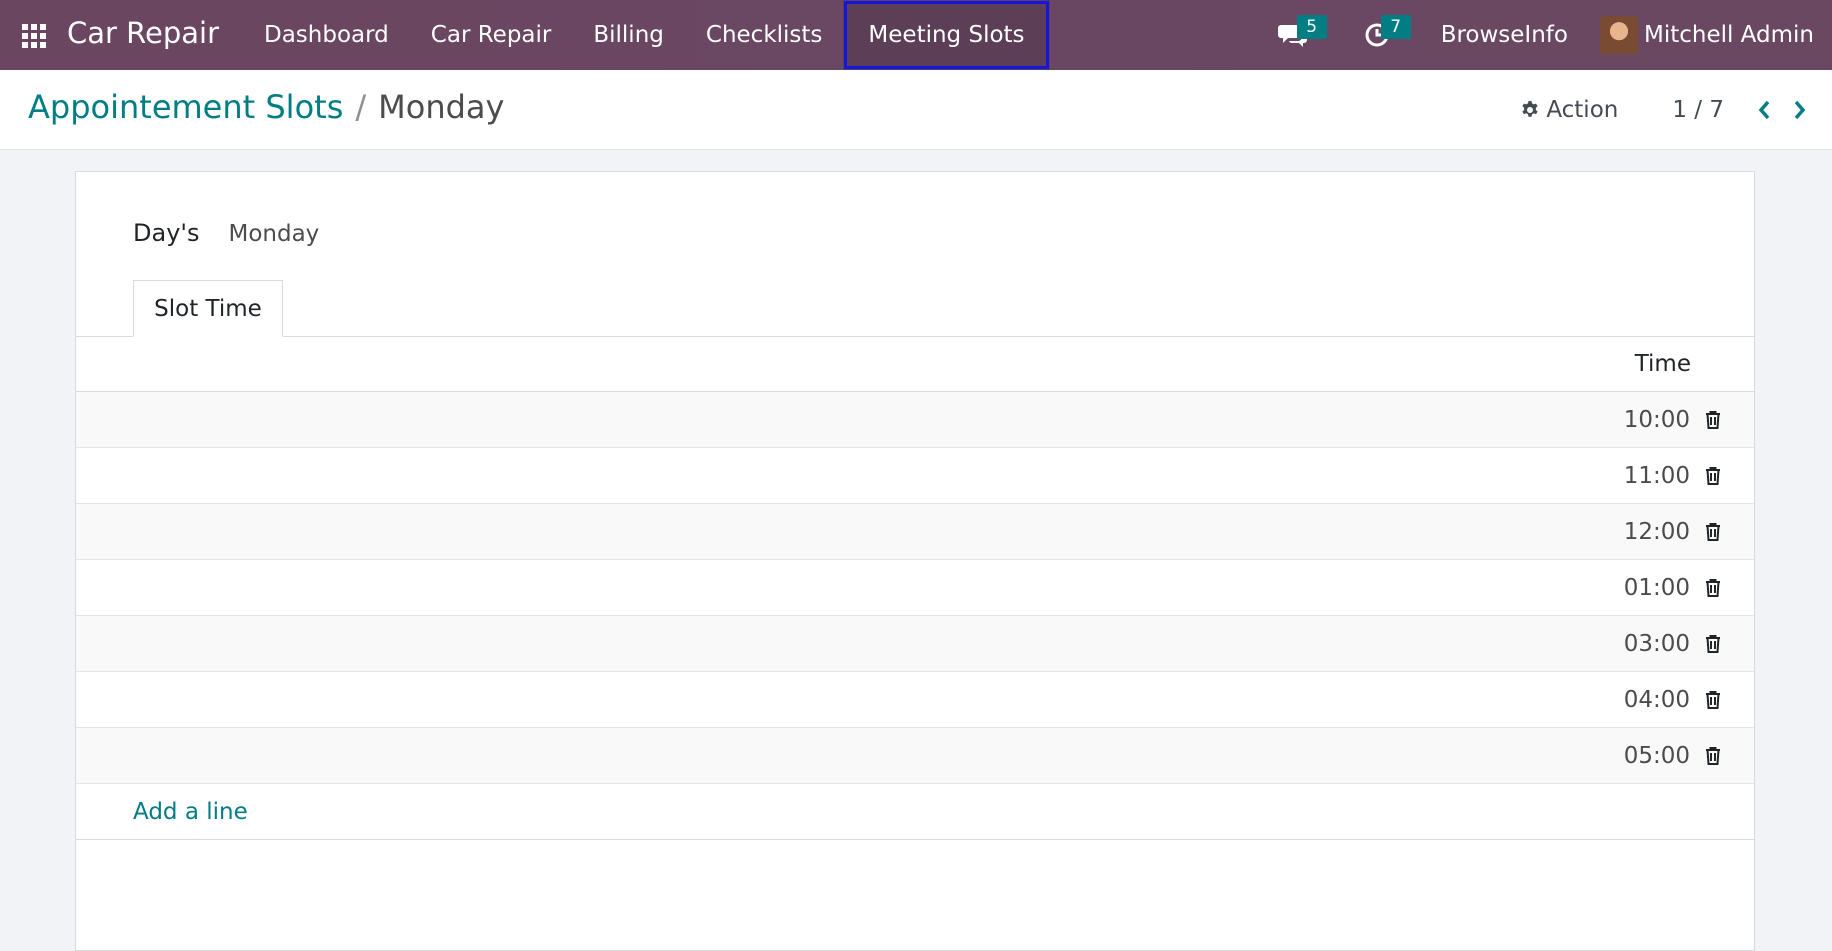 The width and height of the screenshot is (1832, 951). Describe the element at coordinates (1657, 756) in the screenshot. I see `time-cell: 05:00` at that location.